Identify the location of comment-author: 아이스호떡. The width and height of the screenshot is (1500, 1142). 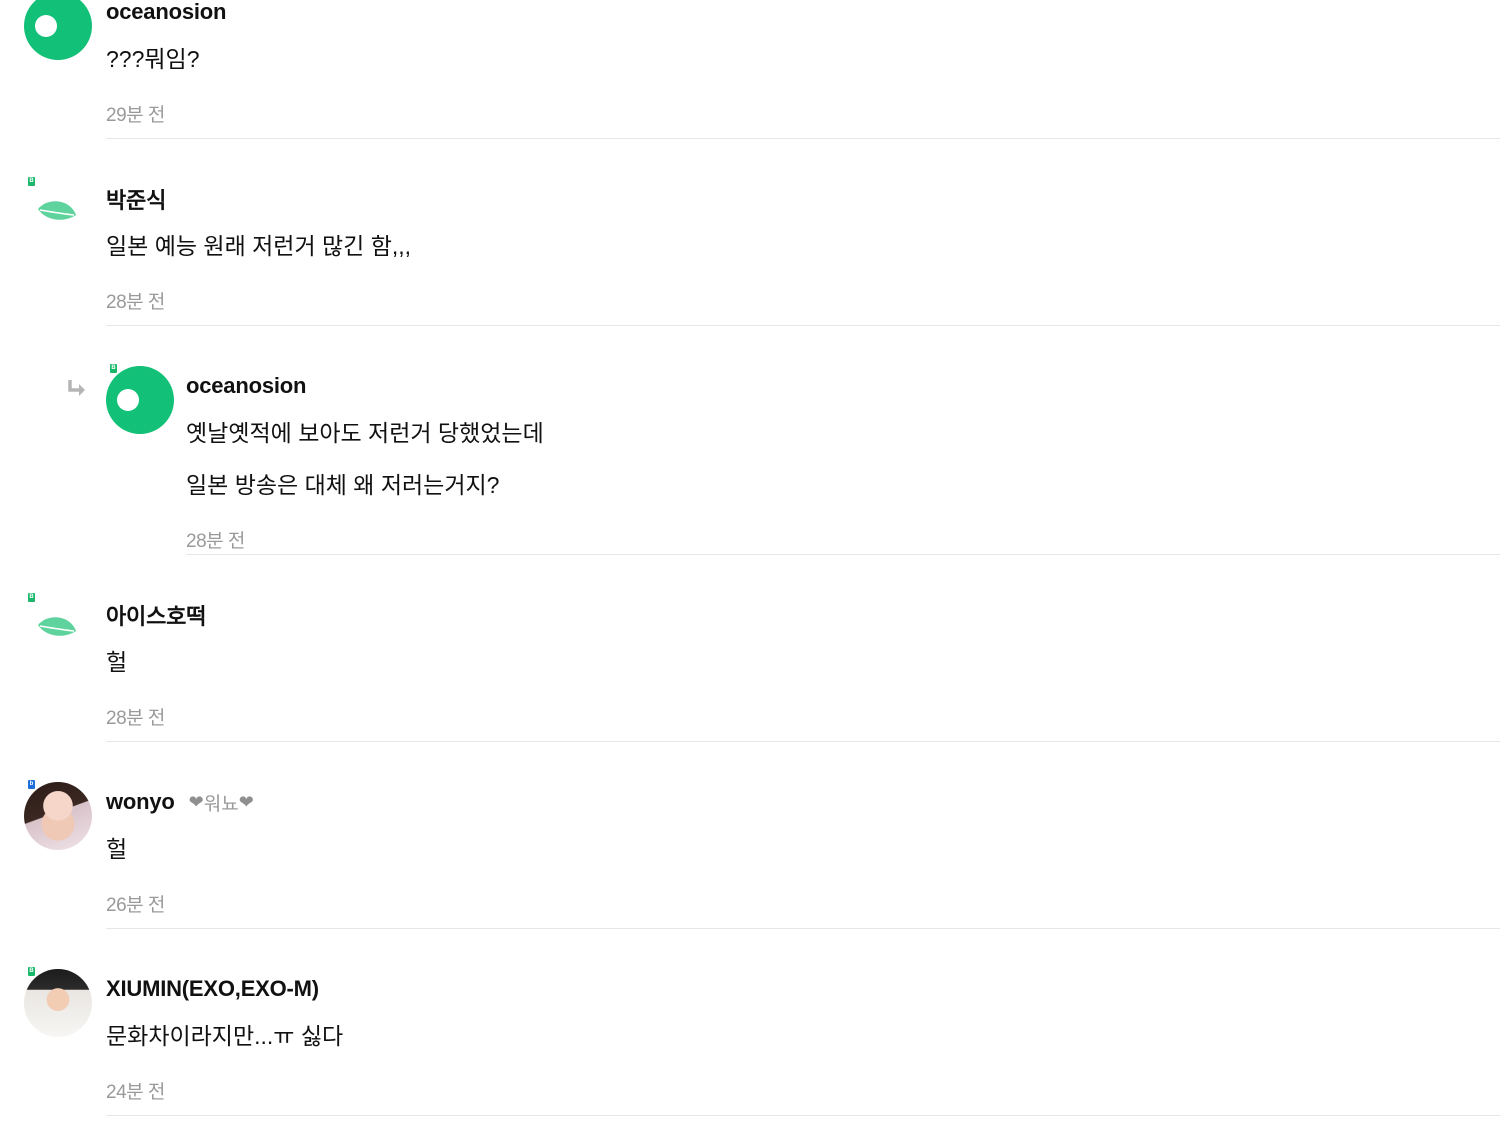
(156, 615).